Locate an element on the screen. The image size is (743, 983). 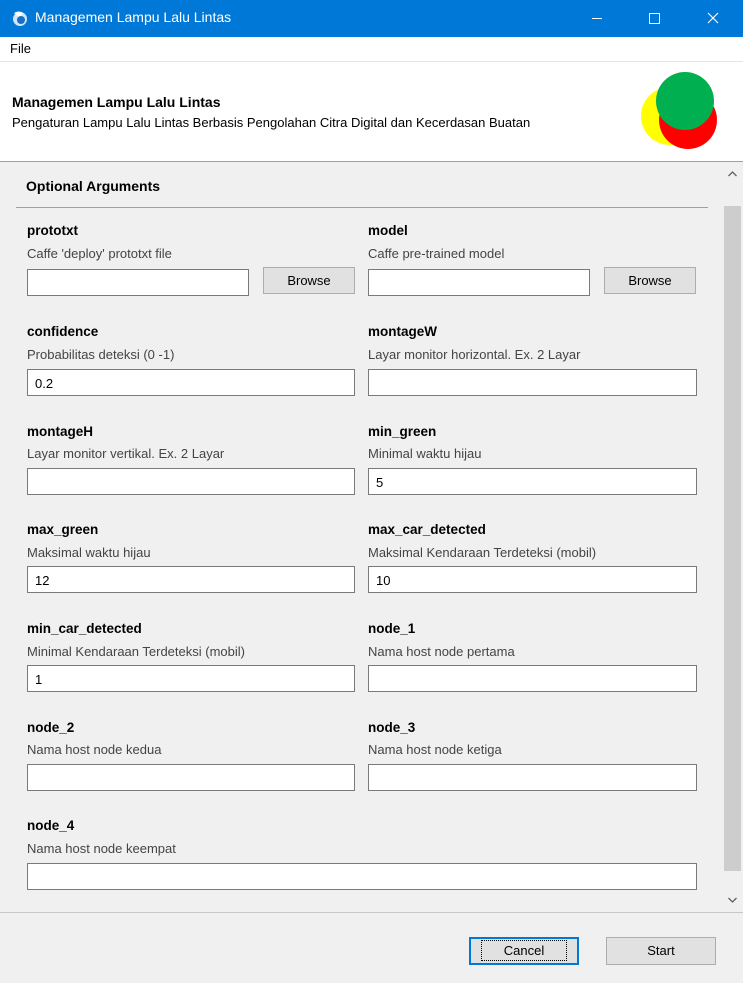
cancel-button: Cancel is located at coordinates (524, 951).